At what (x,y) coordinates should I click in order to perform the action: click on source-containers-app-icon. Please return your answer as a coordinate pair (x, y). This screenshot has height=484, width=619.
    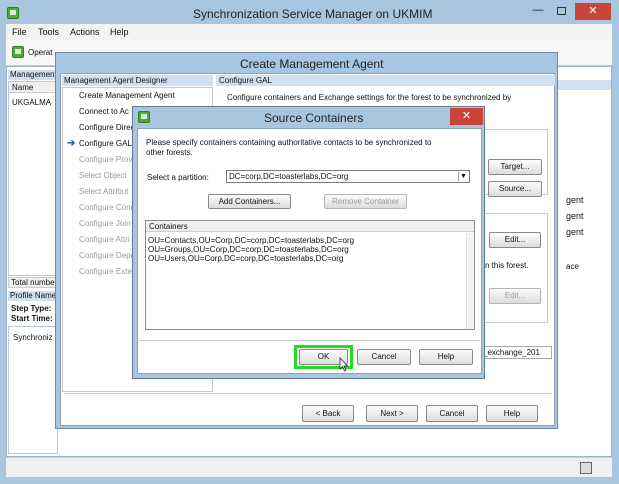
    Looking at the image, I should click on (144, 117).